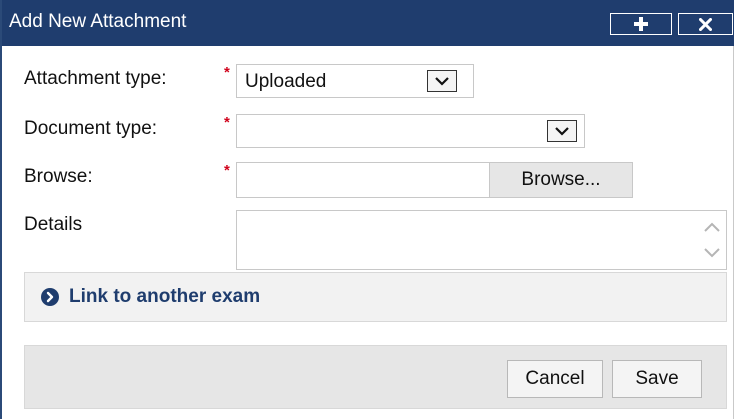  Describe the element at coordinates (375, 377) in the screenshot. I see `dialog-footer: Cancel Save` at that location.